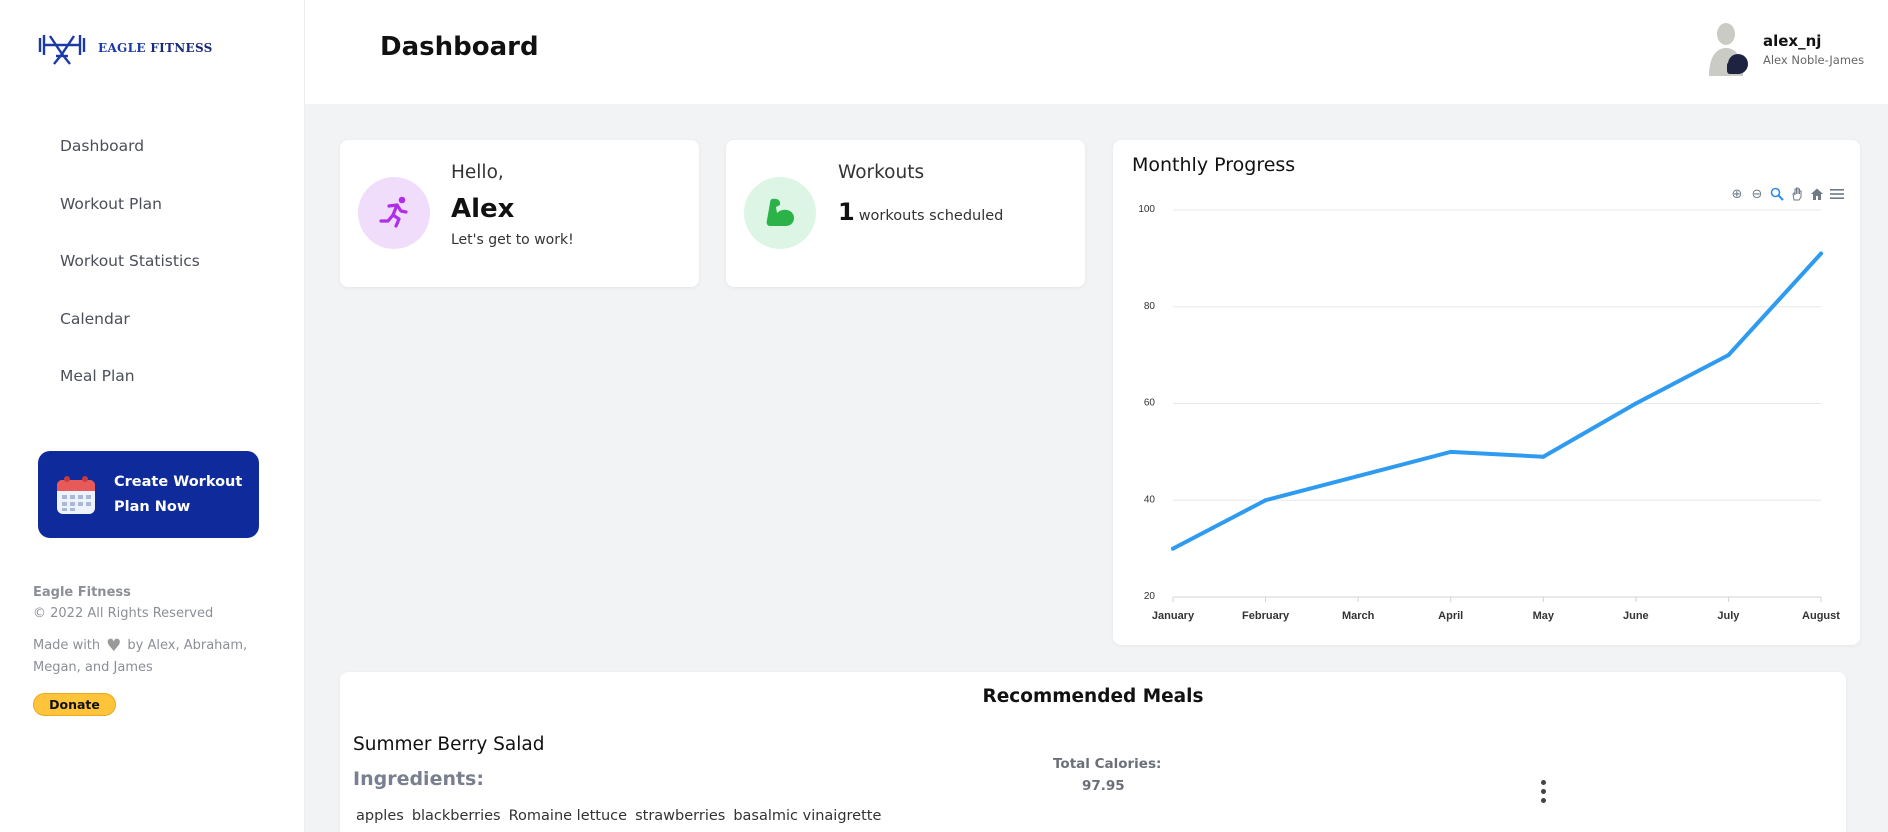 The width and height of the screenshot is (1888, 832). Describe the element at coordinates (1636, 616) in the screenshot. I see `x-tick-label: June` at that location.